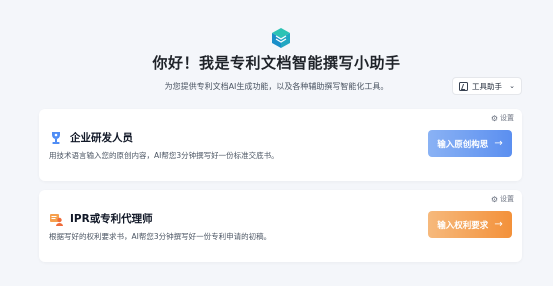 This screenshot has height=286, width=553. What do you see at coordinates (164, 155) in the screenshot?
I see `card-description: 用技术语言输入您的原创内容，AI帮您3分钟撰写好一份标准交底书。` at bounding box center [164, 155].